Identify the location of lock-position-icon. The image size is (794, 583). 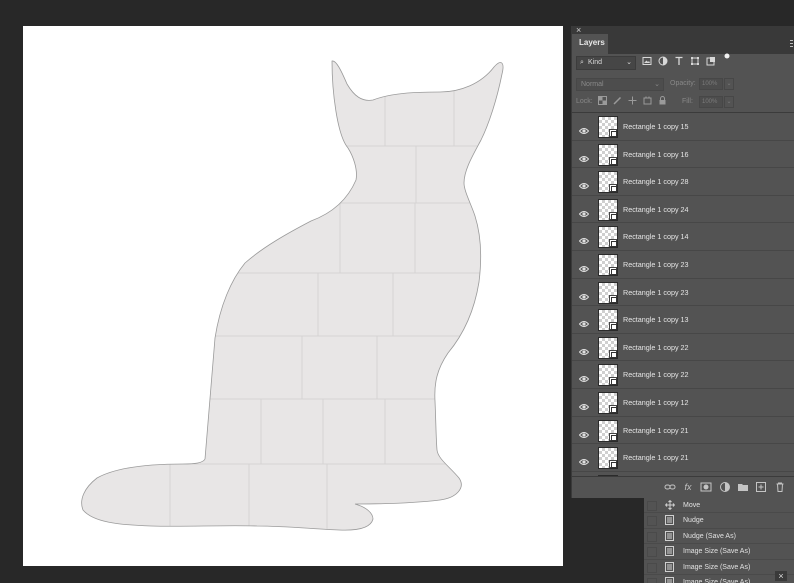
(632, 101).